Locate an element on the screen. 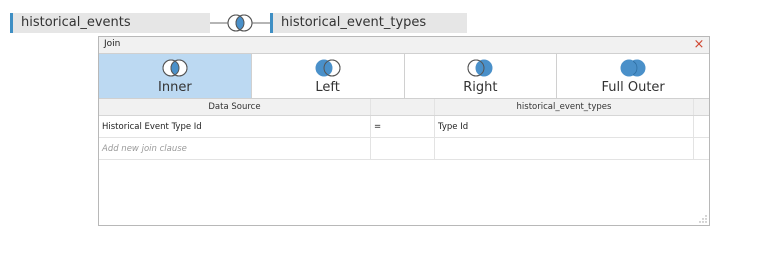 Image resolution: width=768 pixels, height=261 pixels. join-type-label: Inner is located at coordinates (175, 87).